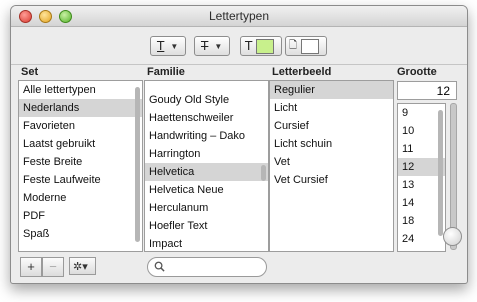 This screenshot has width=477, height=302. What do you see at coordinates (452, 236) in the screenshot?
I see `size-slider-thumb` at bounding box center [452, 236].